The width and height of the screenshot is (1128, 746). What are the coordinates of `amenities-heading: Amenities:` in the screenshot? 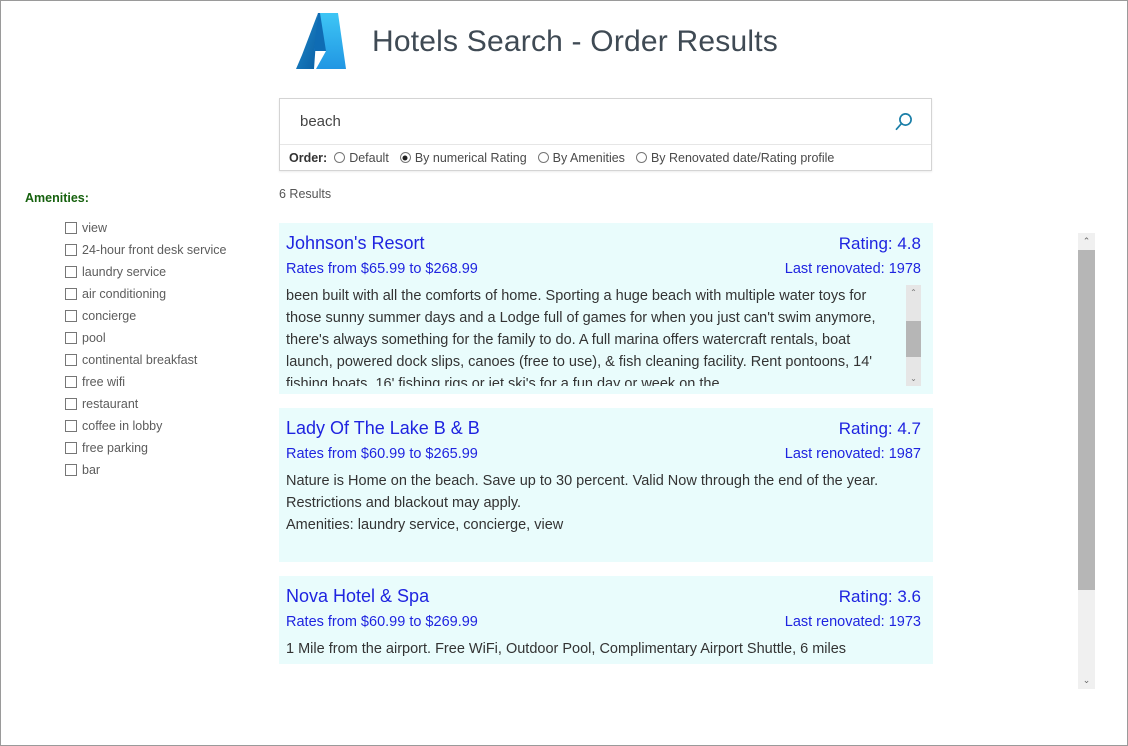 It's located at (57, 198).